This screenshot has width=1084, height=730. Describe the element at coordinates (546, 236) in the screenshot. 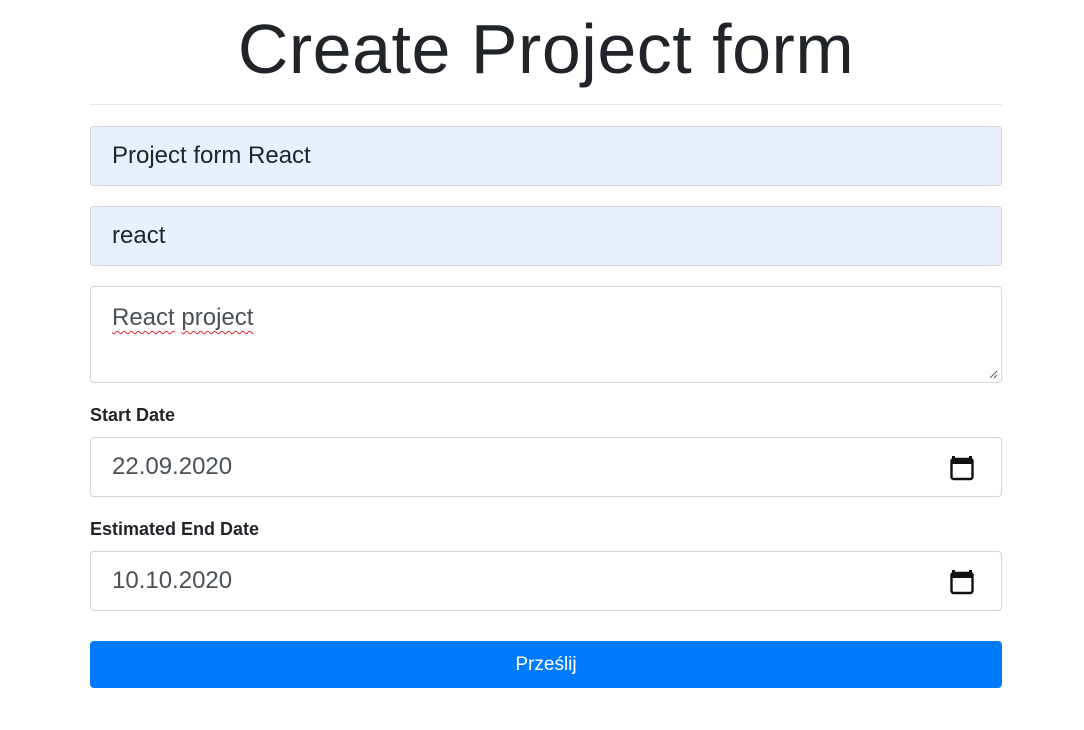

I see `project-identifier-input: react` at that location.